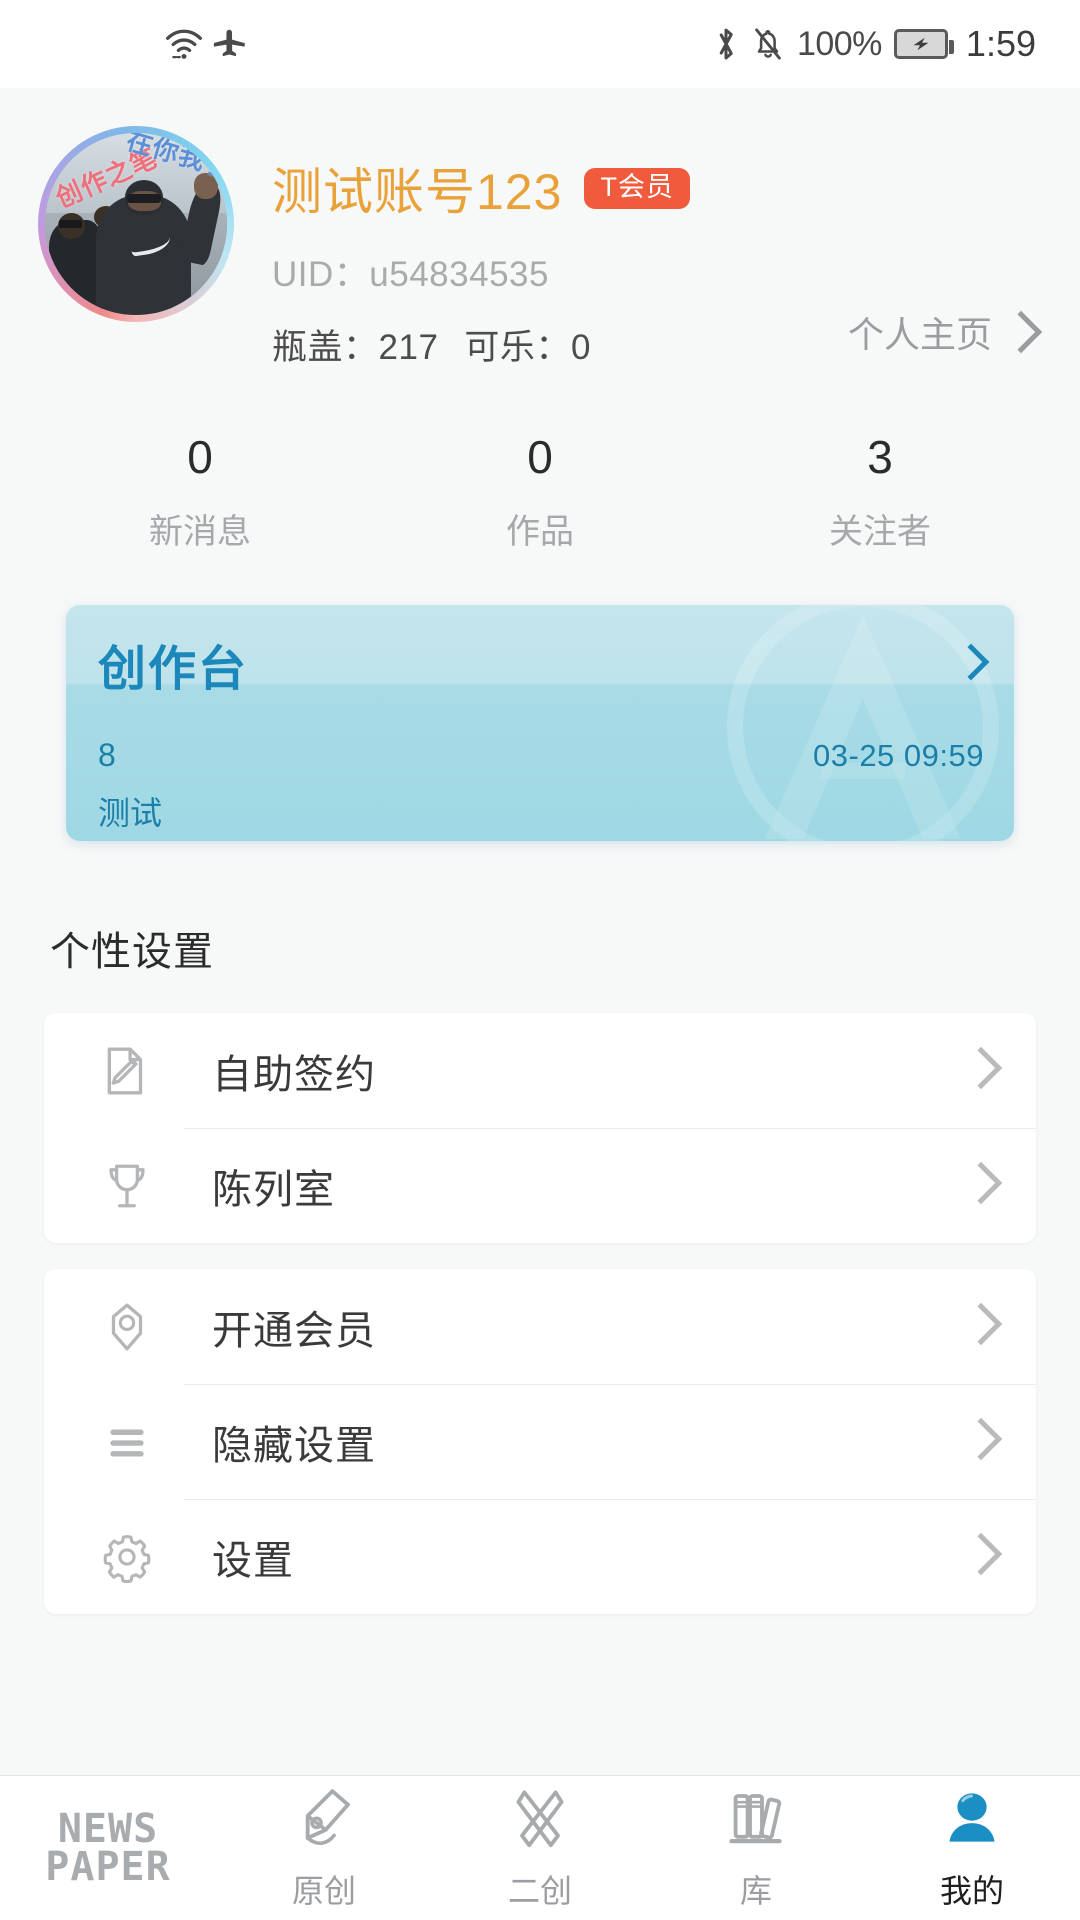 The image size is (1080, 1920). What do you see at coordinates (200, 532) in the screenshot?
I see `stat-label: 新消息` at bounding box center [200, 532].